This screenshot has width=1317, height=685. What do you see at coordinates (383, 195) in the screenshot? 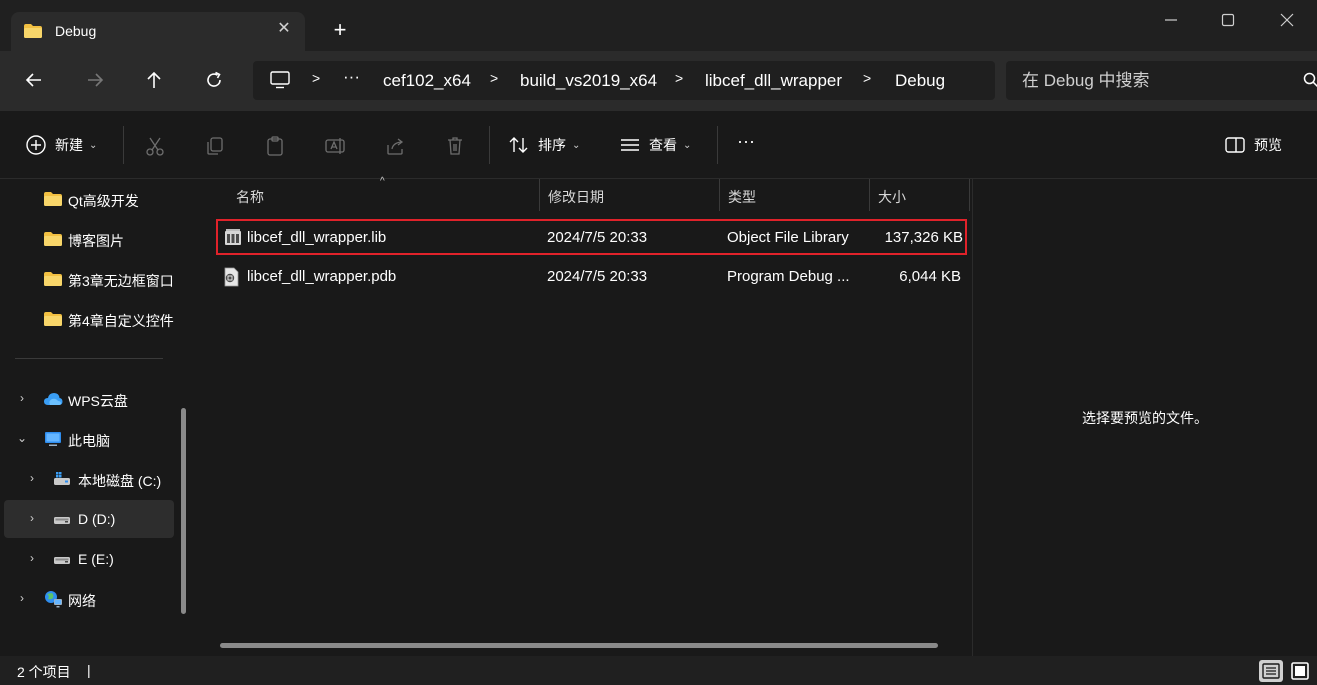
I see `column-header-name: 名称` at bounding box center [383, 195].